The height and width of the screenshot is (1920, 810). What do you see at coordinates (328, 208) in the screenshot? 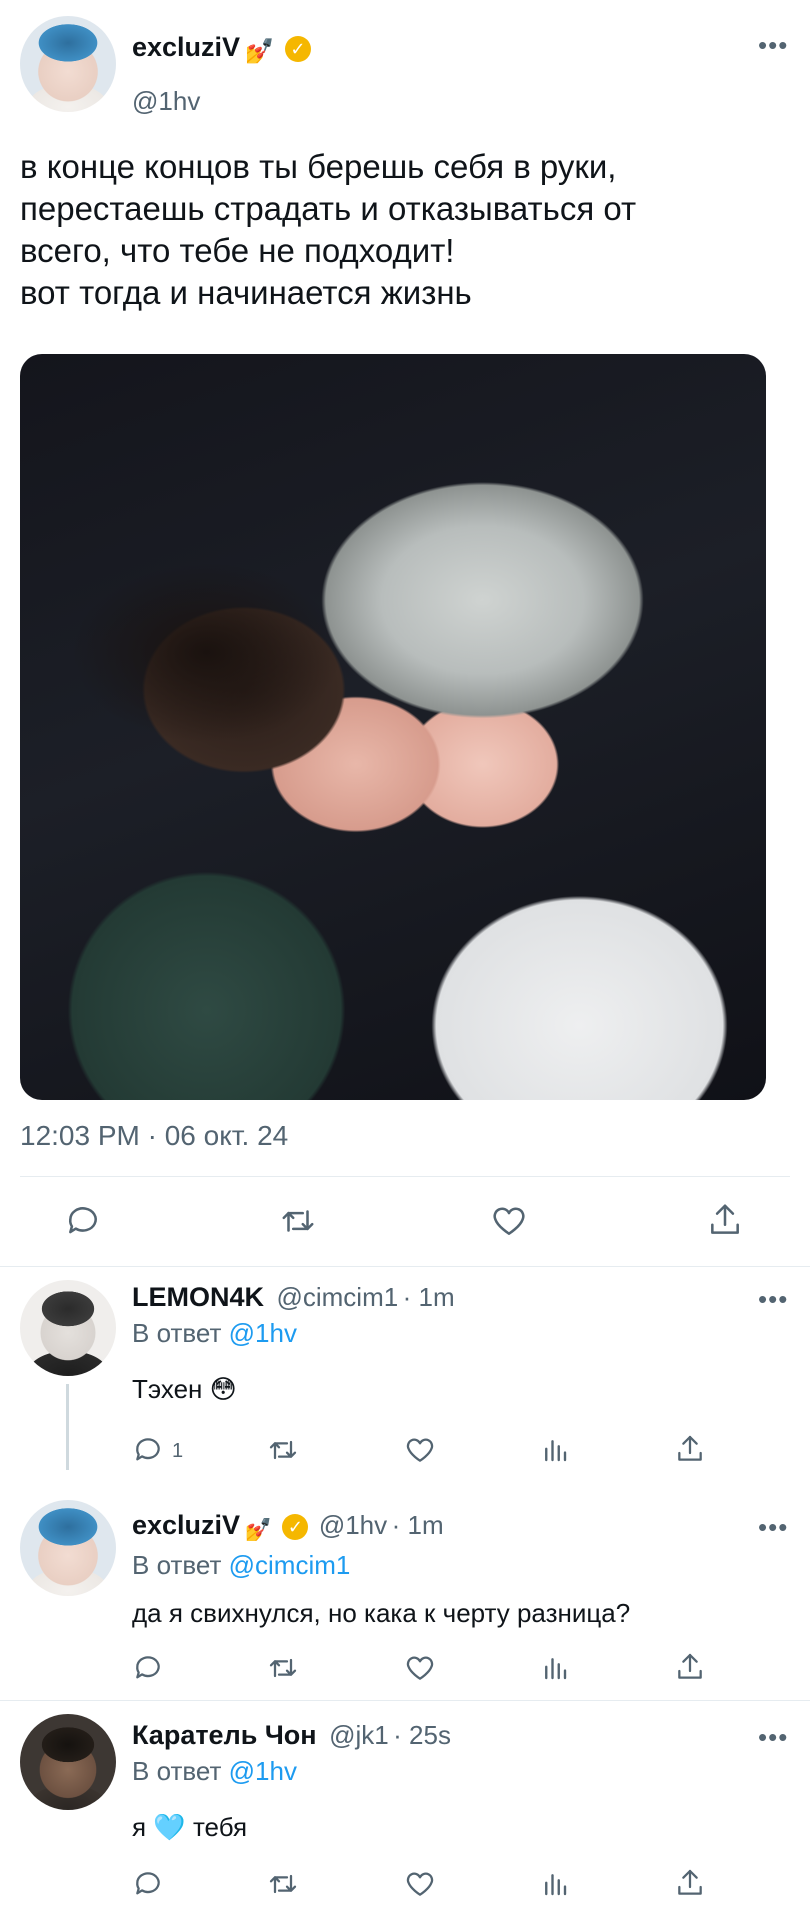
I see `tweet-text-line: перестаешь страдать и отказываться от` at bounding box center [328, 208].